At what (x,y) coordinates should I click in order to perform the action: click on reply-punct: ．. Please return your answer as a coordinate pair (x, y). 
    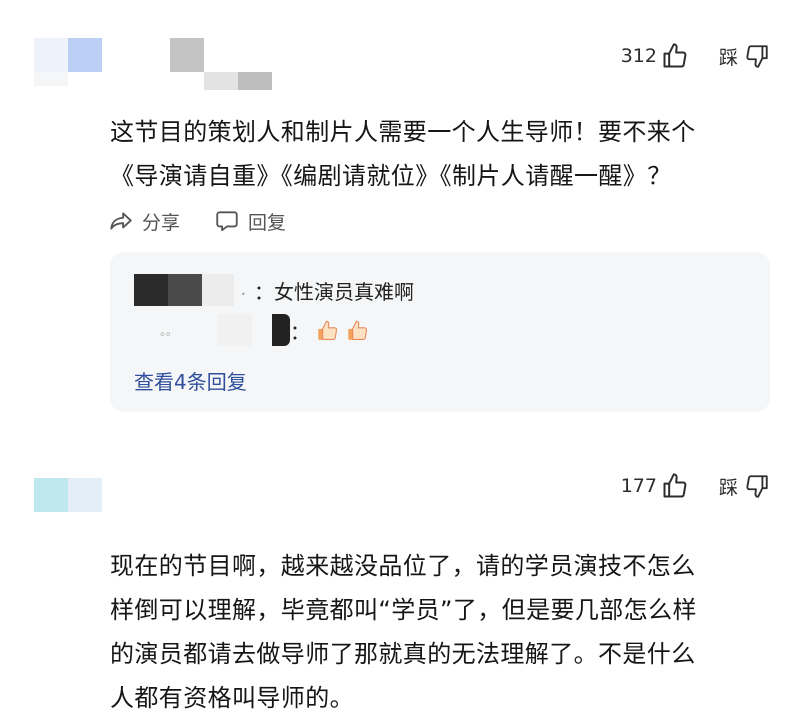
    Looking at the image, I should click on (247, 291).